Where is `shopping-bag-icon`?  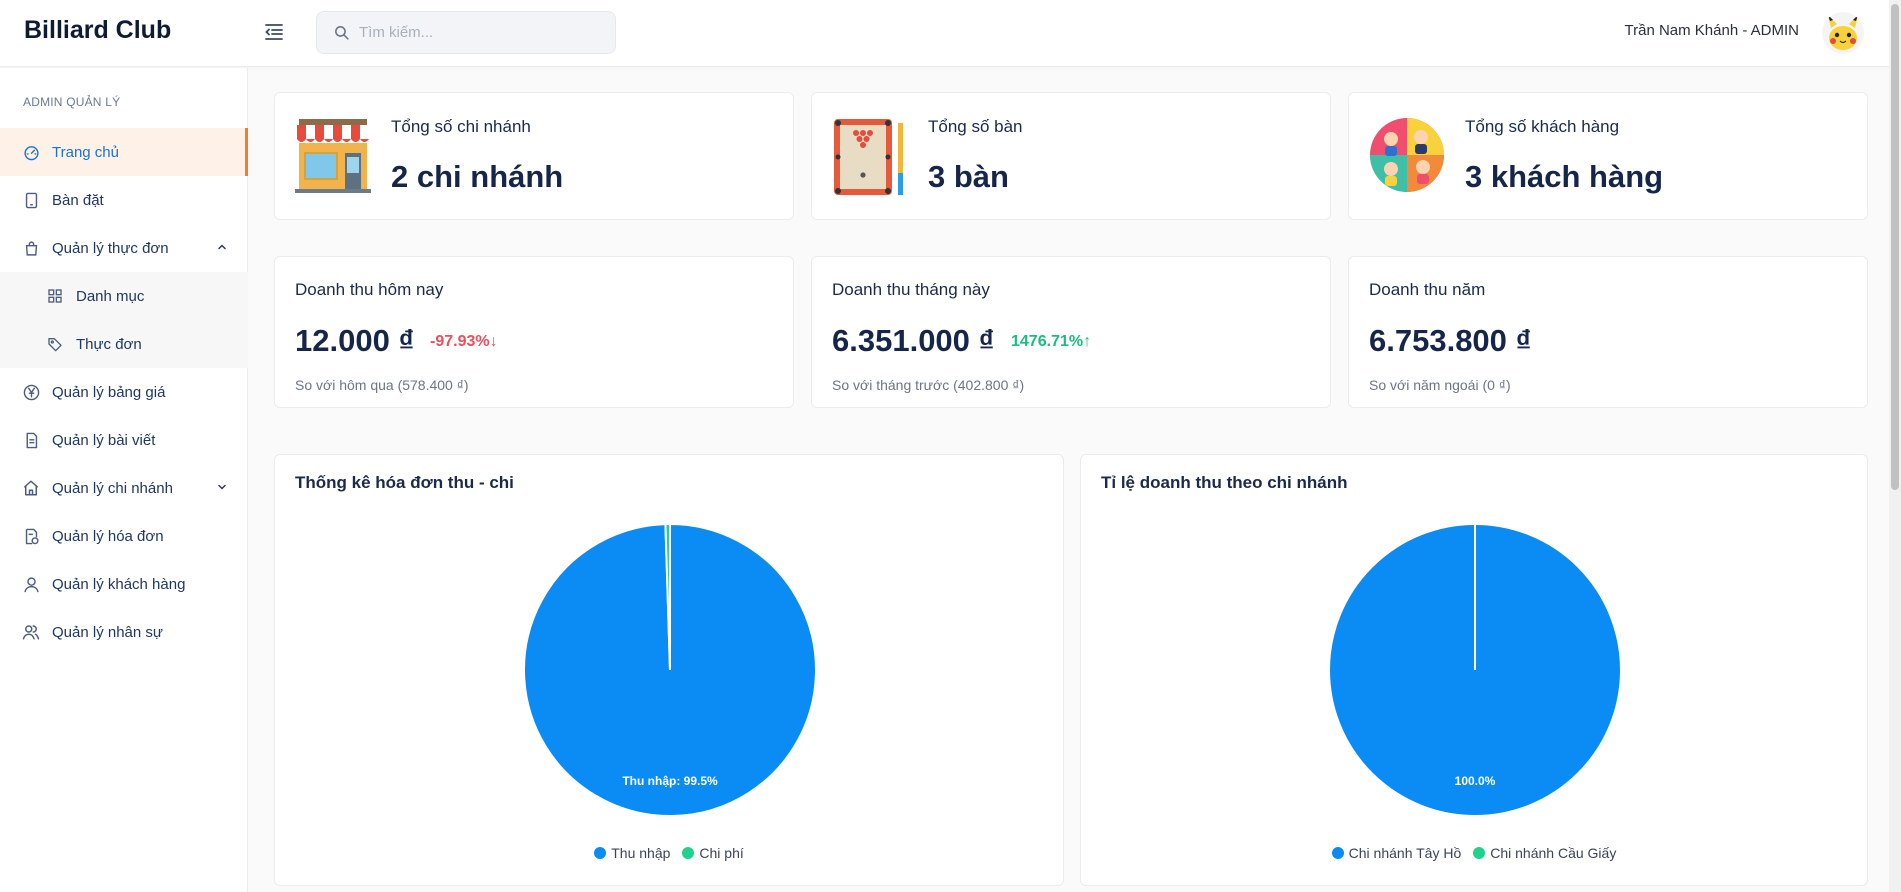
shopping-bag-icon is located at coordinates (31, 248).